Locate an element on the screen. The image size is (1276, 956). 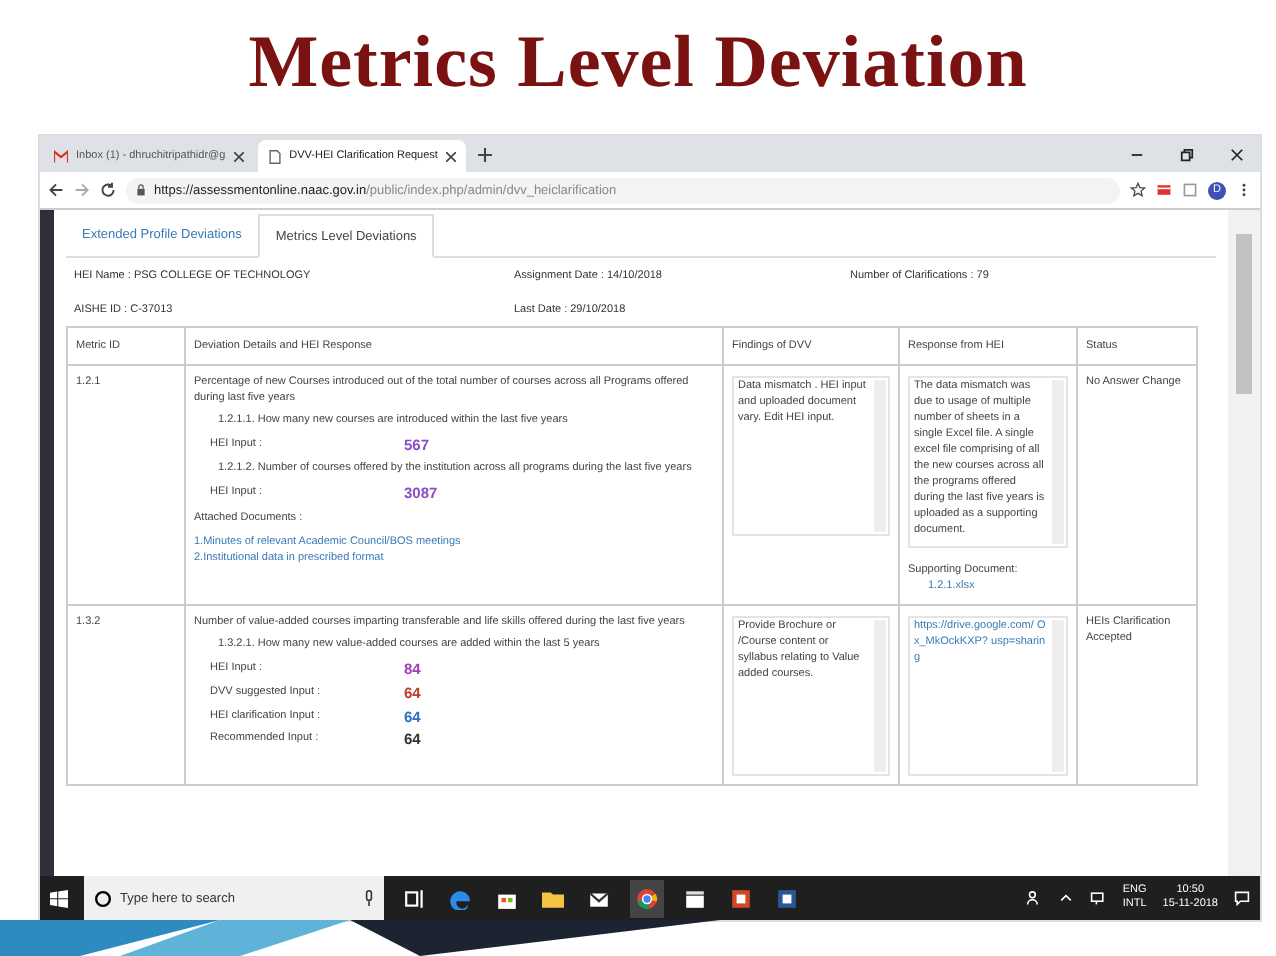
back-icon is located at coordinates (56, 190).